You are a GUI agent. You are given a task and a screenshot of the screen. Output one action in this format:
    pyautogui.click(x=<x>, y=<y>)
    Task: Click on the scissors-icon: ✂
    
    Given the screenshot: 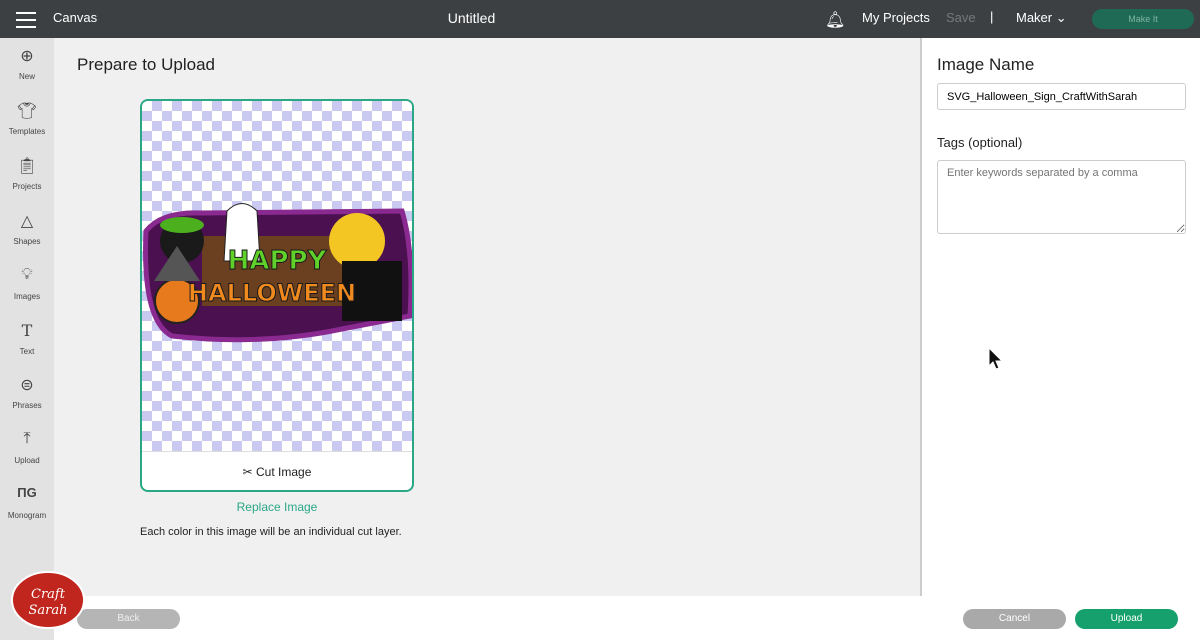 What is the action you would take?
    pyautogui.click(x=247, y=472)
    